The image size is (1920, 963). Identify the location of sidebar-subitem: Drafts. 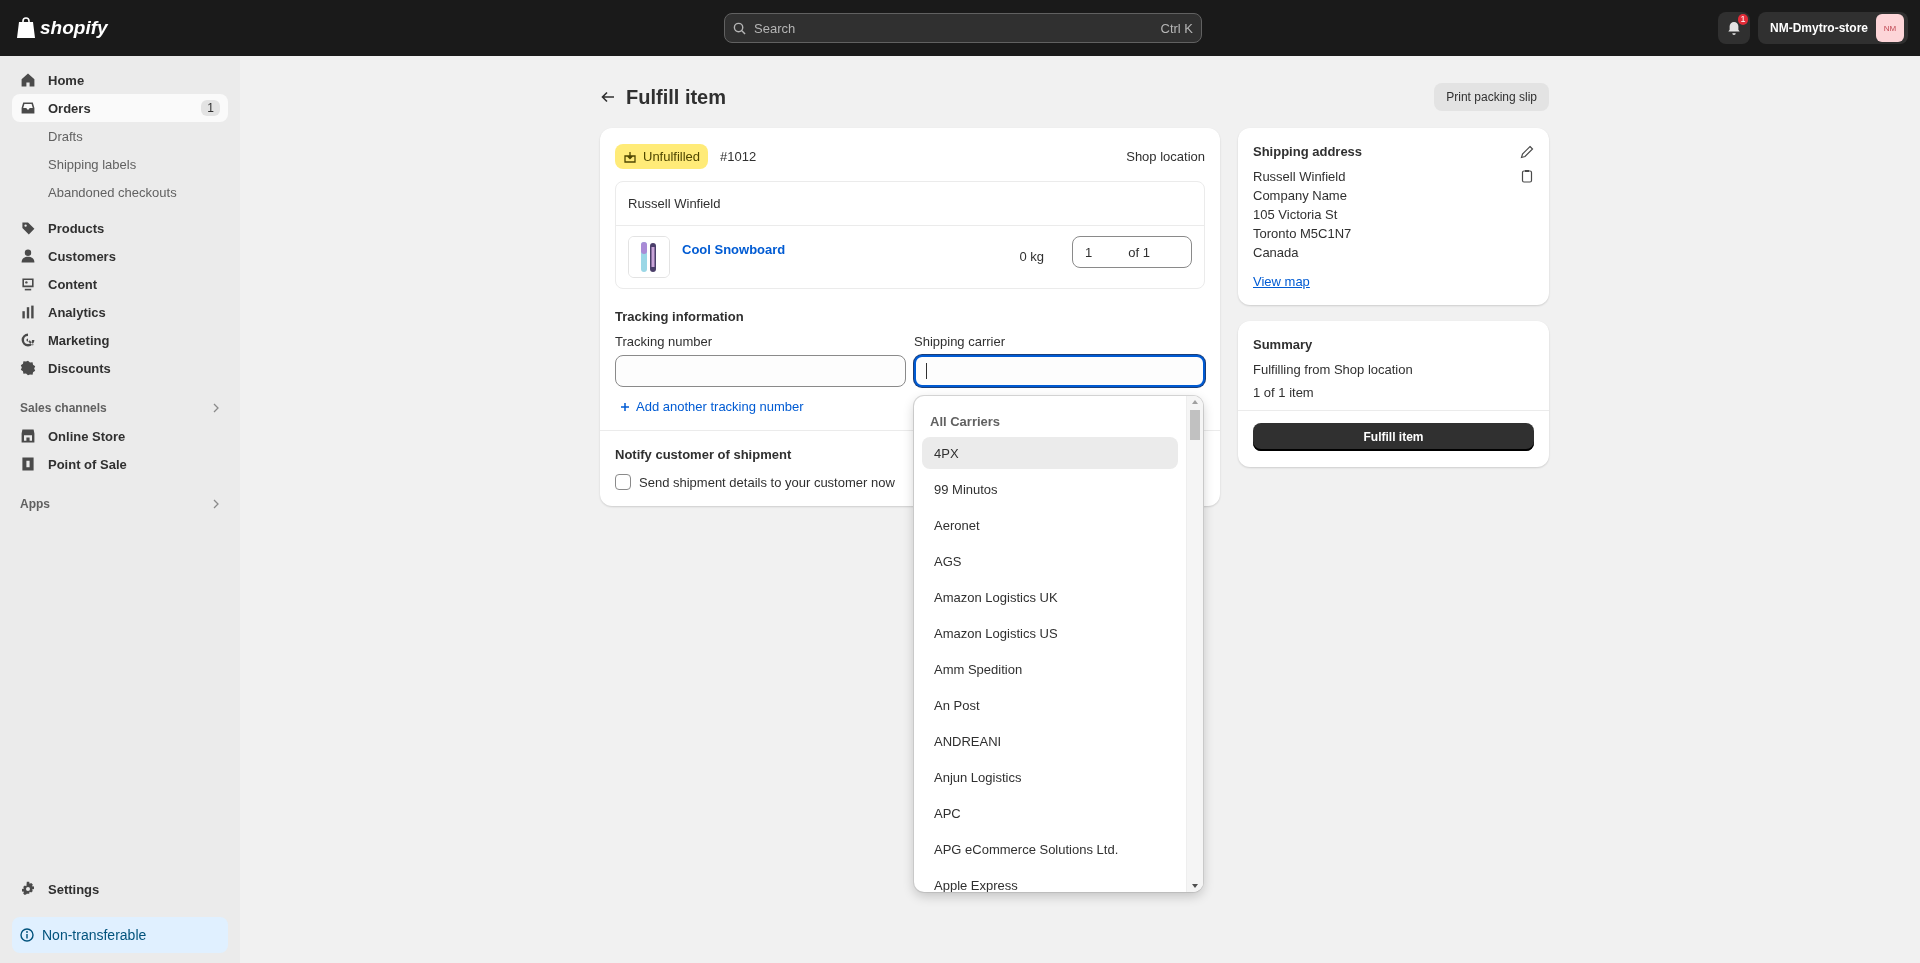
(120, 136).